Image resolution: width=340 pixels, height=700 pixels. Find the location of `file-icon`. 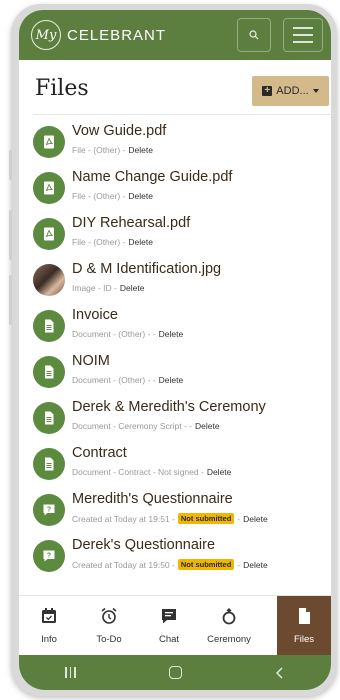

file-icon is located at coordinates (304, 618).